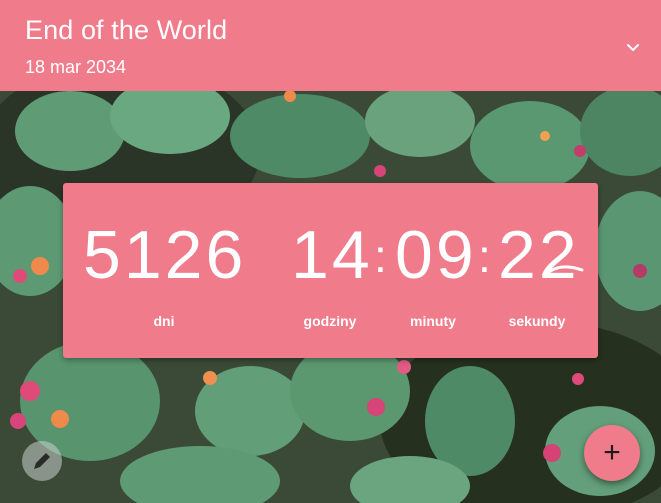 The image size is (661, 503). What do you see at coordinates (537, 321) in the screenshot?
I see `seconds-label: sekundy` at bounding box center [537, 321].